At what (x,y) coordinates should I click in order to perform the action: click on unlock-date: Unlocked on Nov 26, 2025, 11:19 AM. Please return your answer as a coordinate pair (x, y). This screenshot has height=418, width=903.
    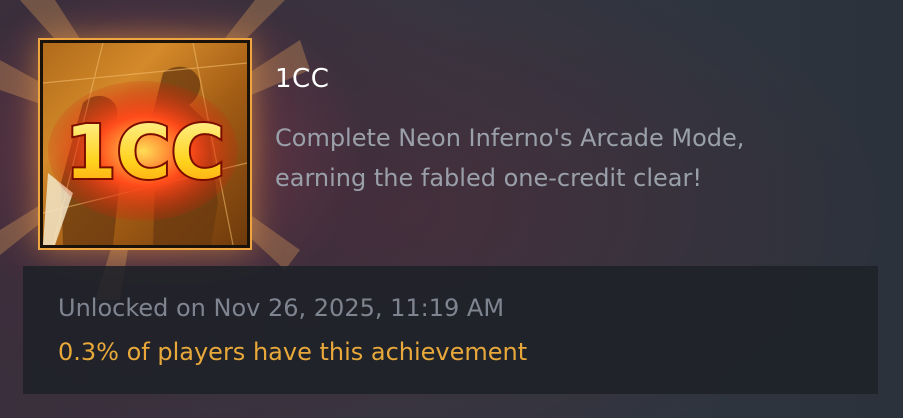
    Looking at the image, I should click on (281, 308).